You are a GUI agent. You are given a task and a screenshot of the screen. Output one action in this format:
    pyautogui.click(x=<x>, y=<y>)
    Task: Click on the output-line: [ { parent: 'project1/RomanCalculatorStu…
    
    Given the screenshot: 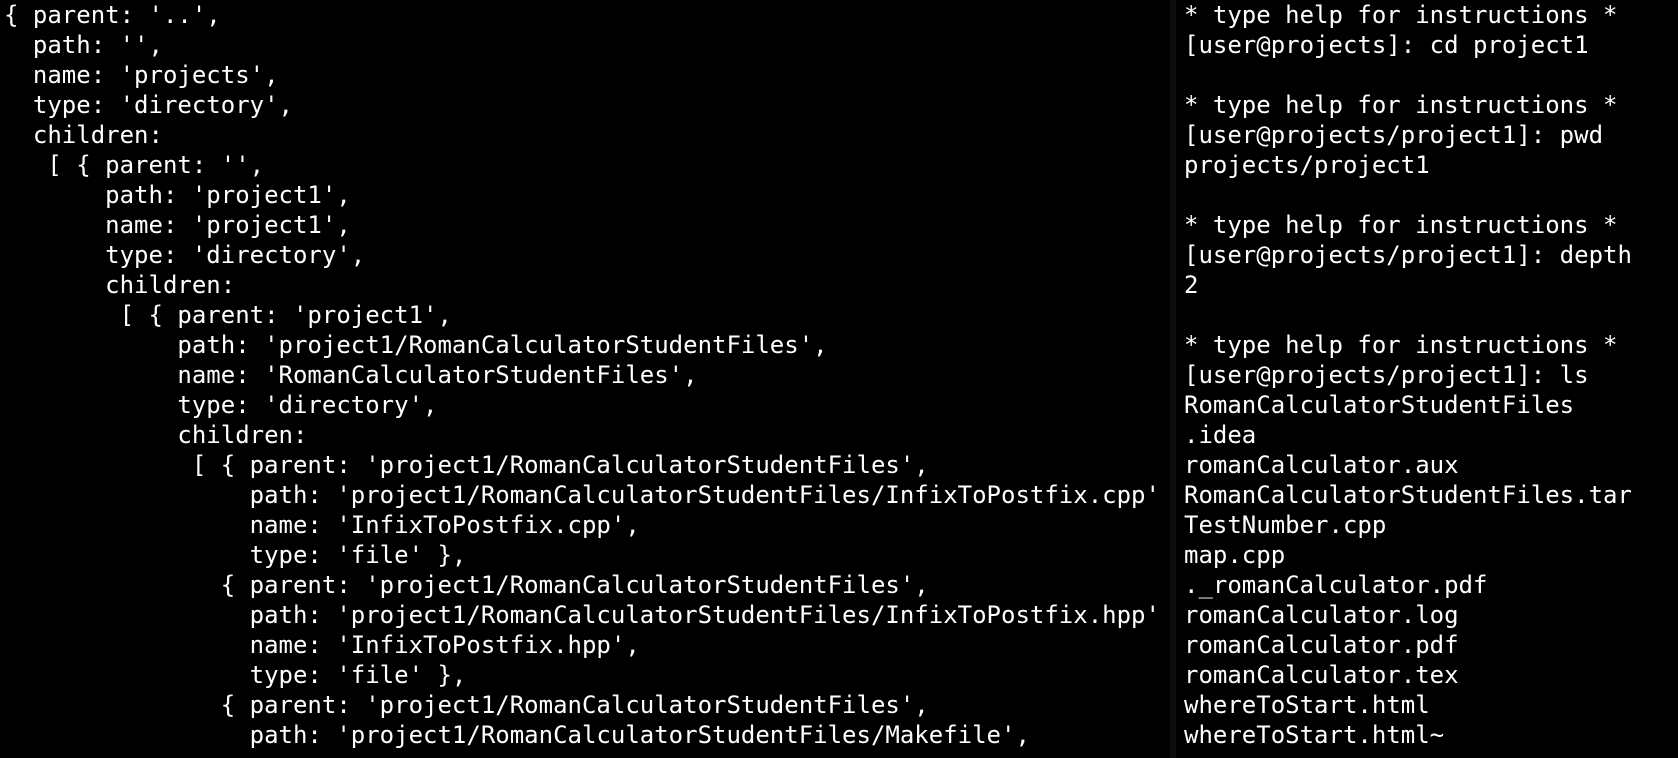 What is the action you would take?
    pyautogui.click(x=466, y=465)
    